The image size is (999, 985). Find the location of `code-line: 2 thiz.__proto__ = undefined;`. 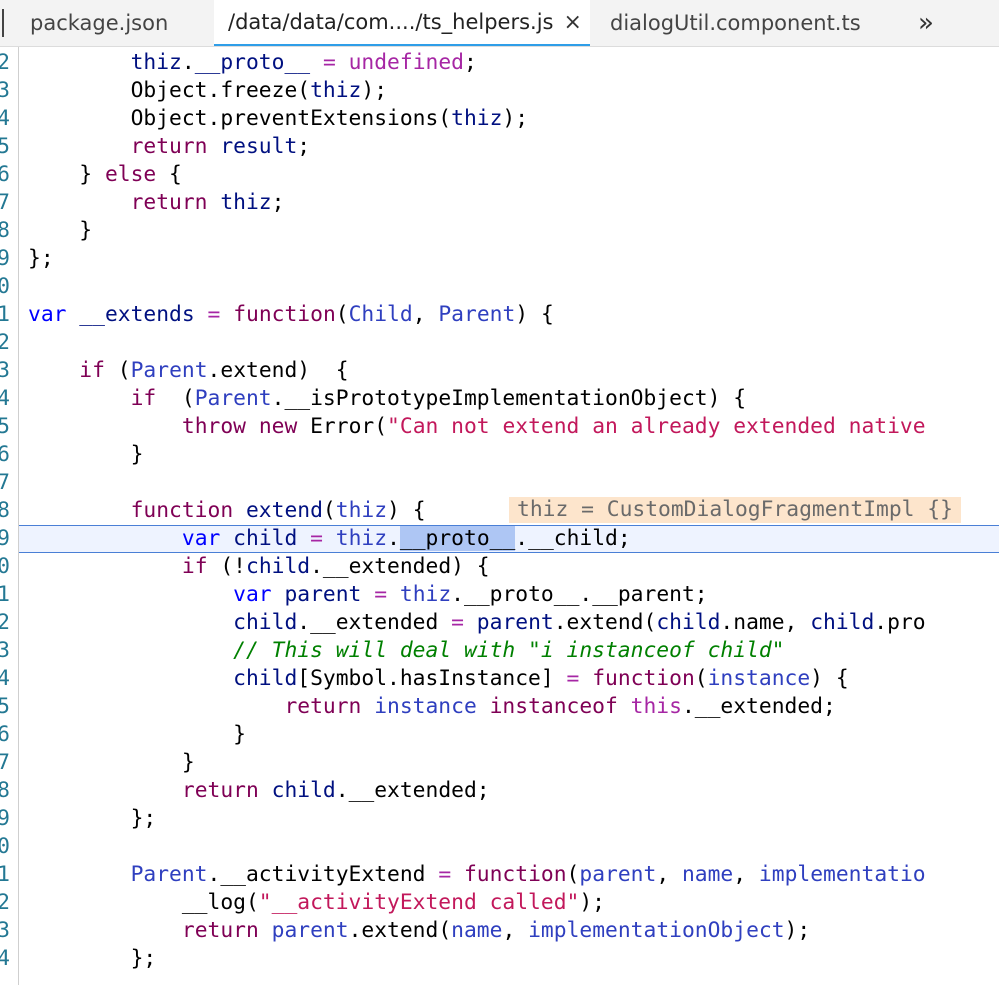

code-line: 2 thiz.__proto__ = undefined; is located at coordinates (499, 63).